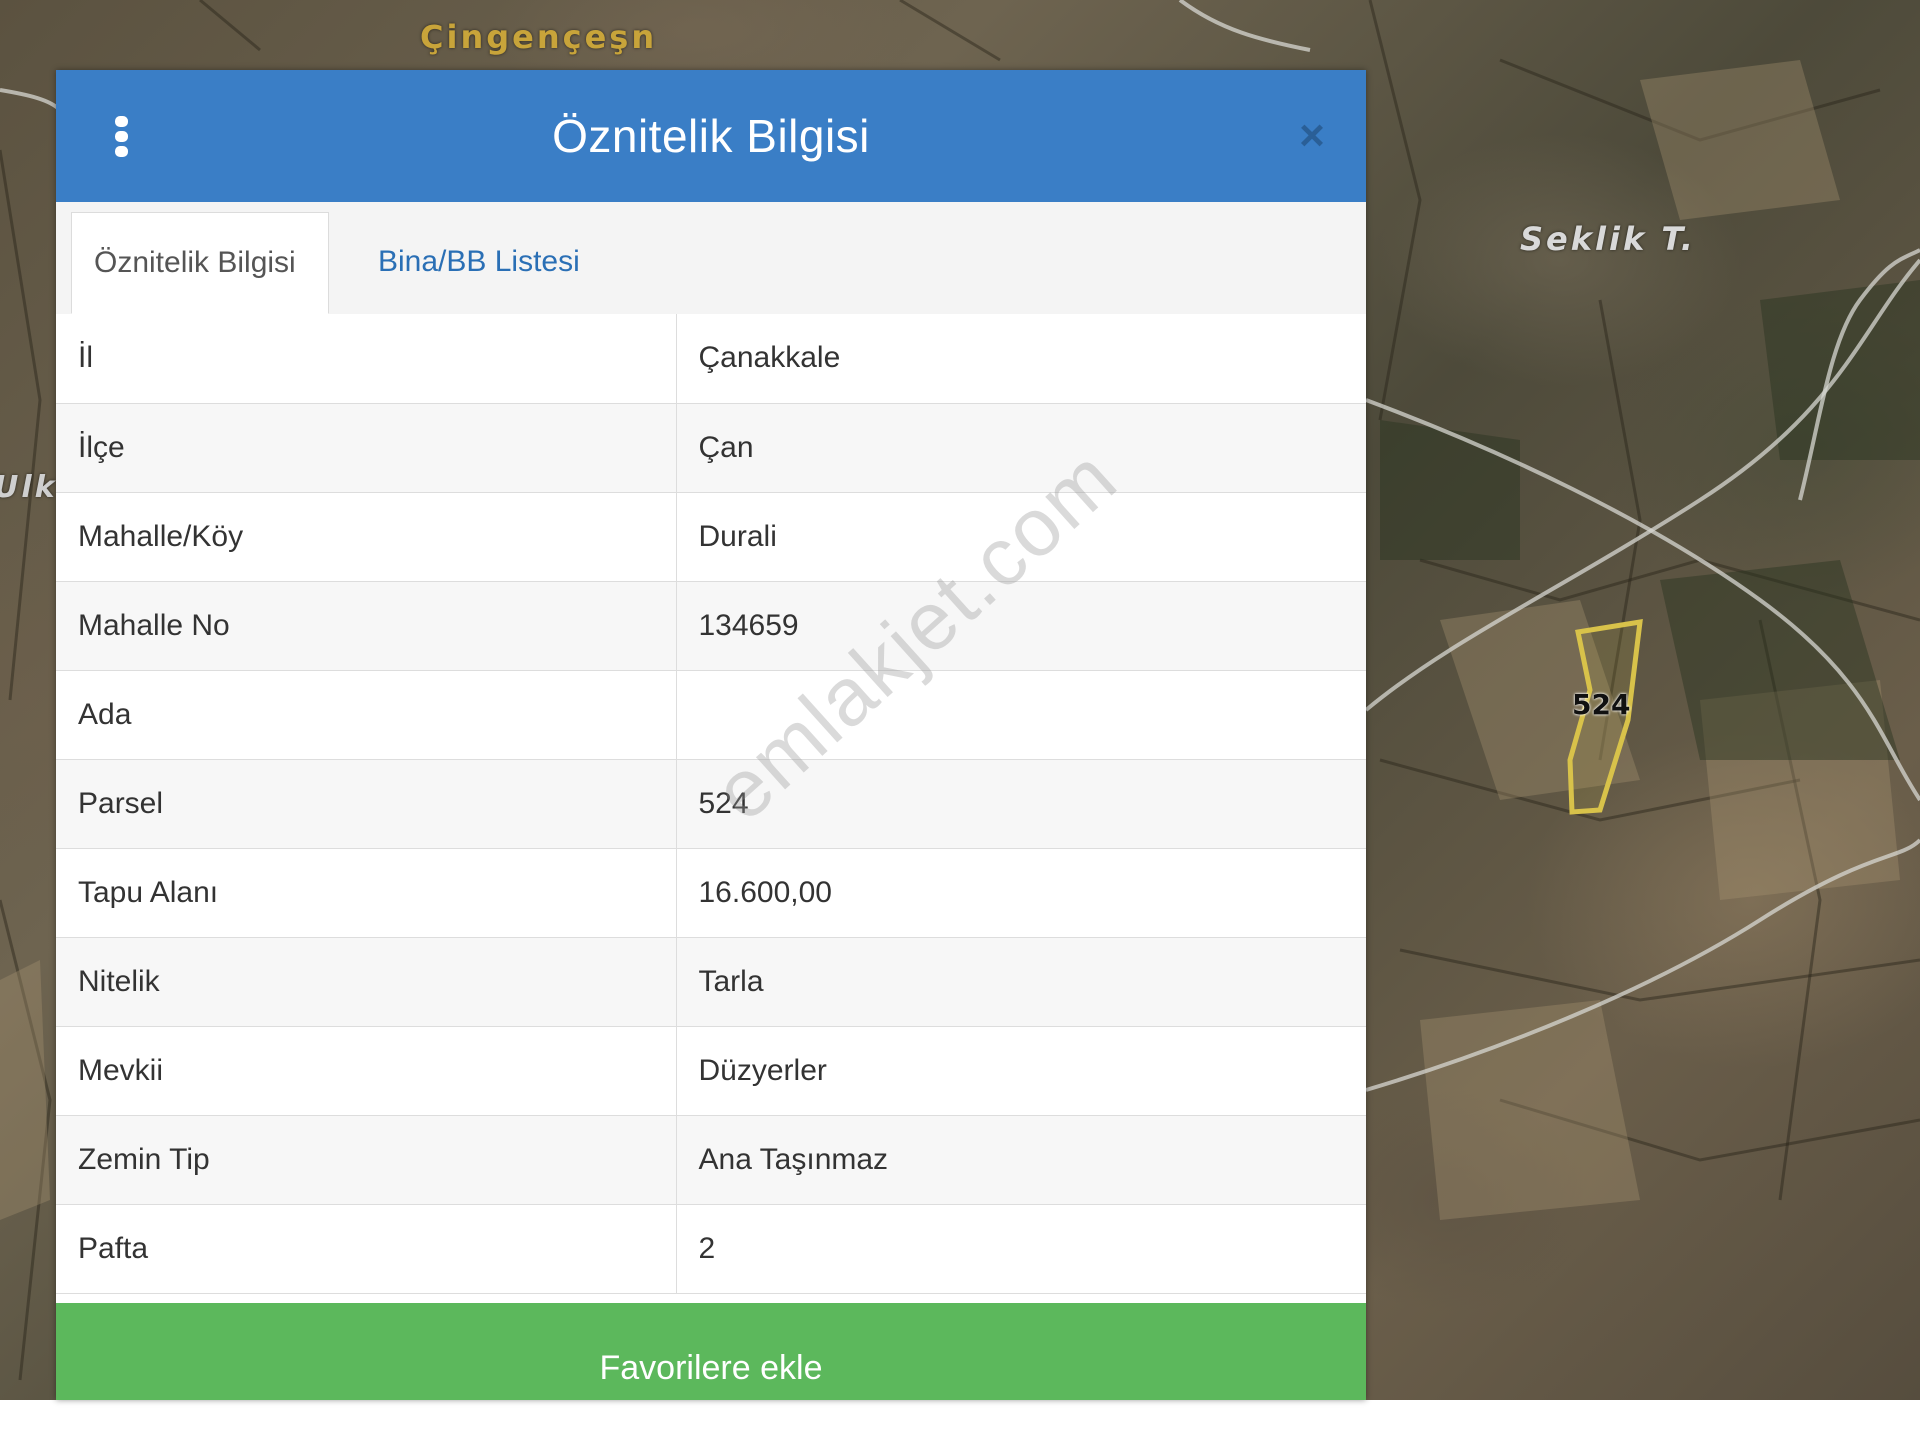 This screenshot has width=1920, height=1439. What do you see at coordinates (366, 626) in the screenshot?
I see `attribute-label: Mahalle No` at bounding box center [366, 626].